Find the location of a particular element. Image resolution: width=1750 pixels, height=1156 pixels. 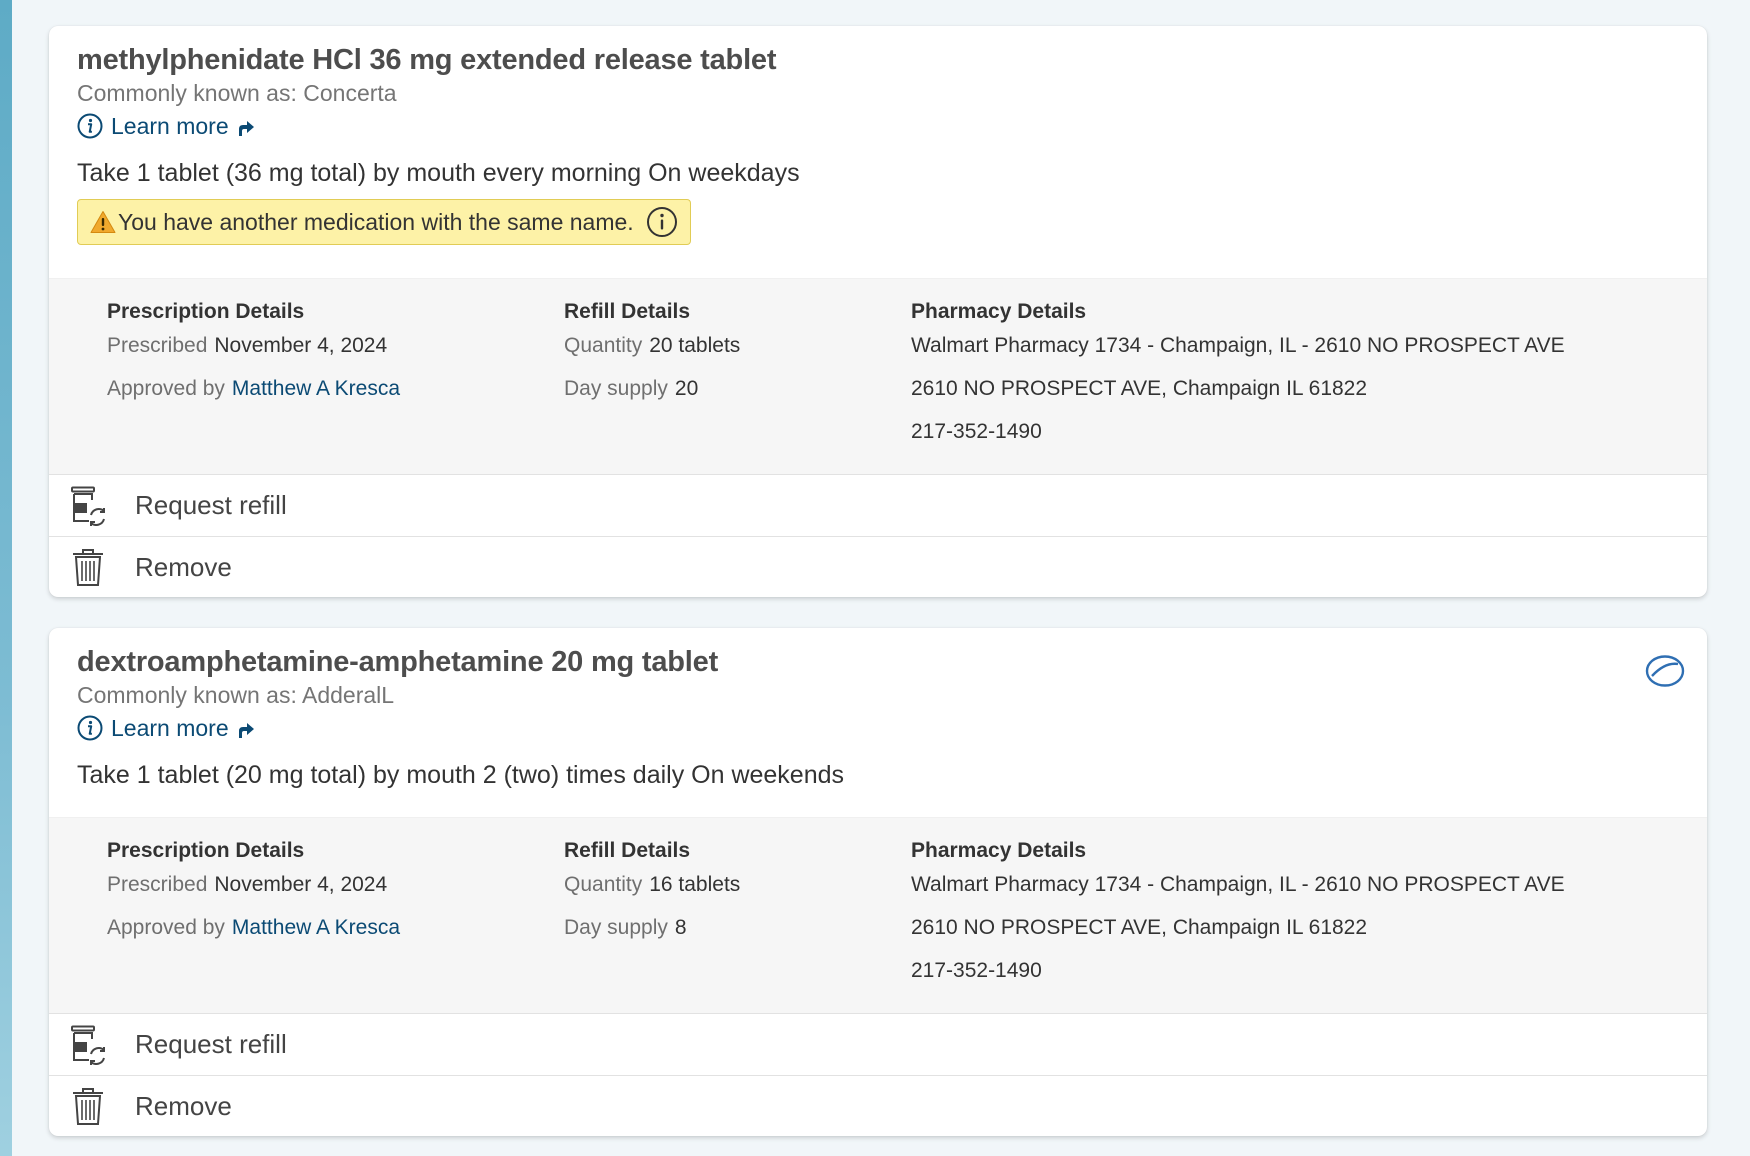

warning-info-icon is located at coordinates (662, 222).